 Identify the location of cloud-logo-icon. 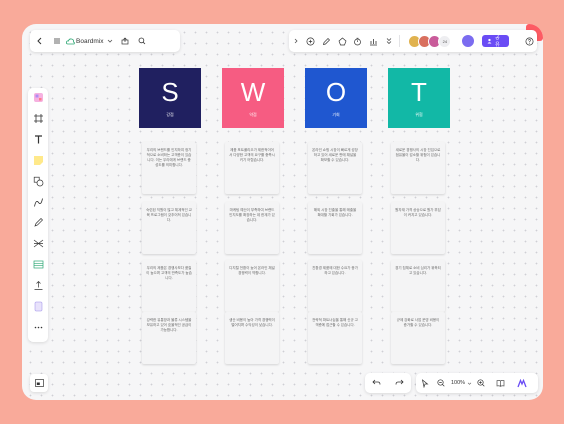
(70, 41).